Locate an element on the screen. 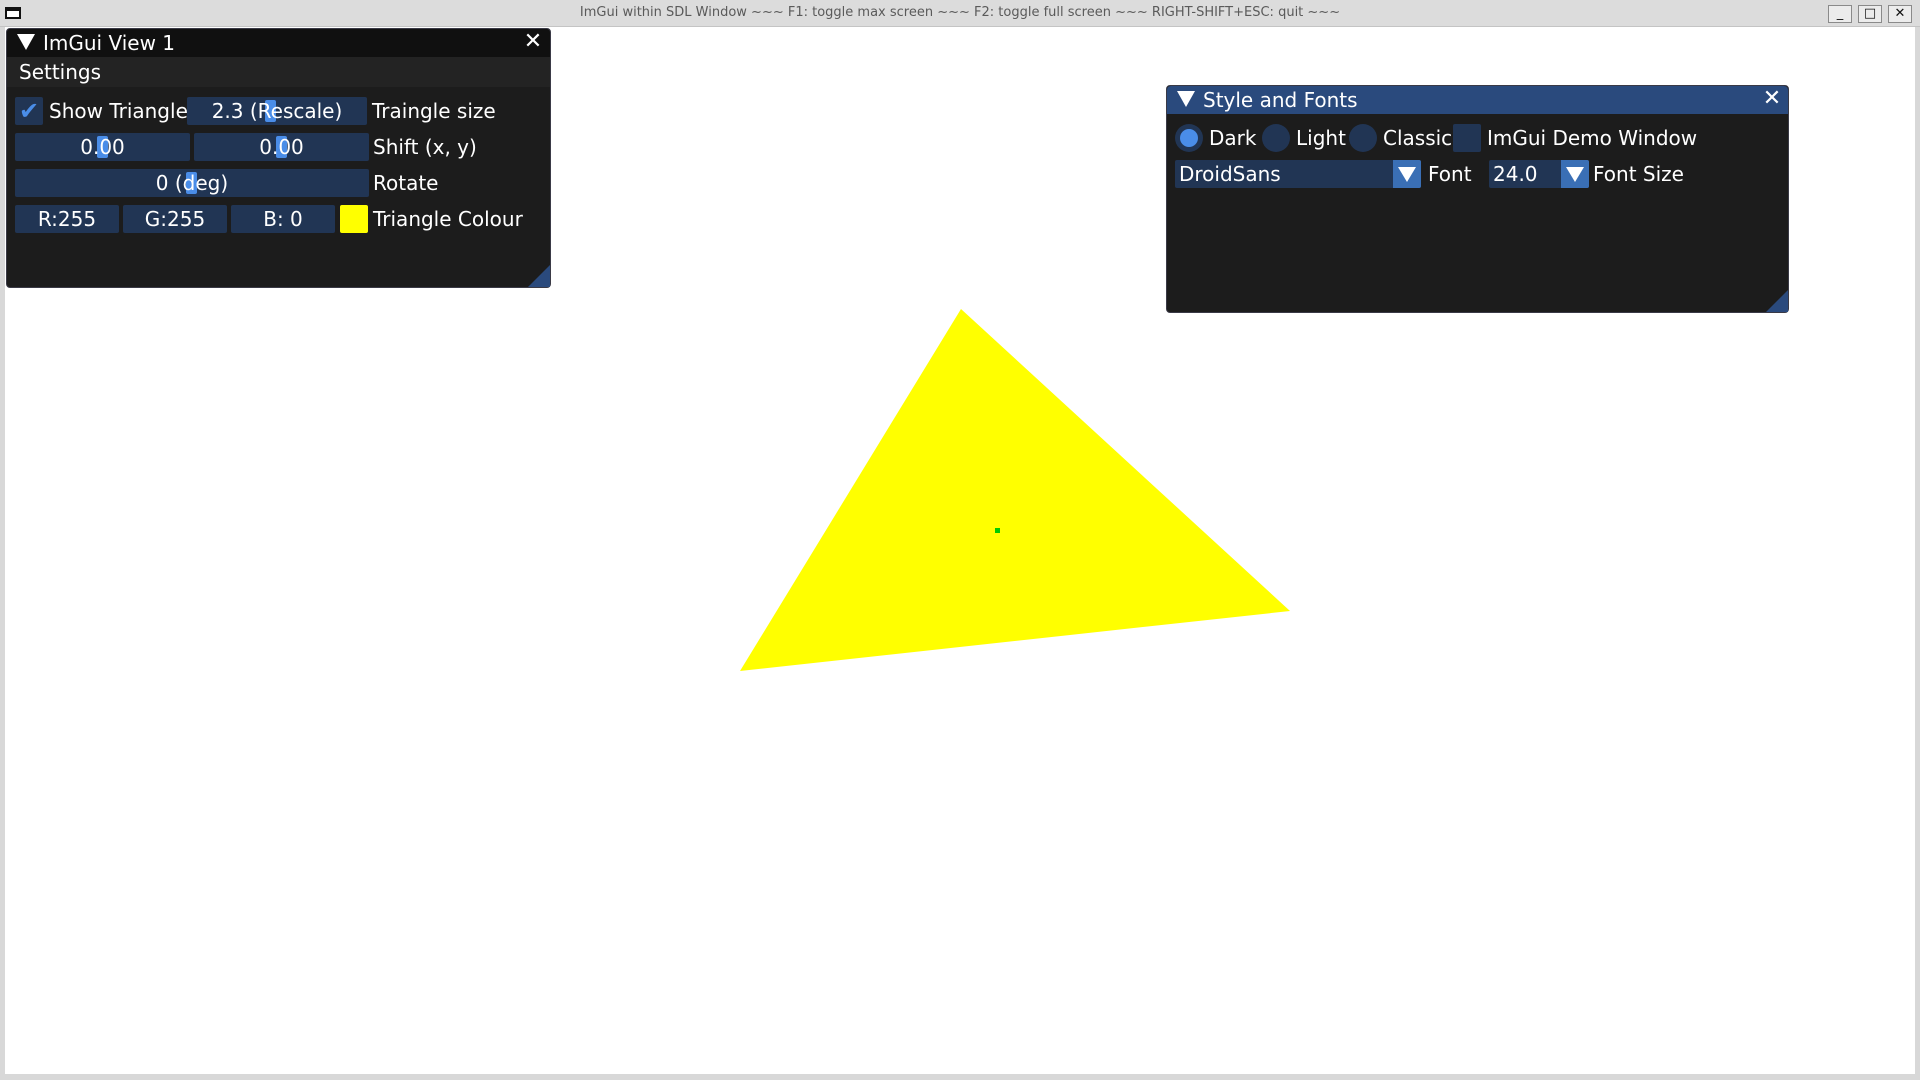  style-close-button: ✕ is located at coordinates (1772, 99).